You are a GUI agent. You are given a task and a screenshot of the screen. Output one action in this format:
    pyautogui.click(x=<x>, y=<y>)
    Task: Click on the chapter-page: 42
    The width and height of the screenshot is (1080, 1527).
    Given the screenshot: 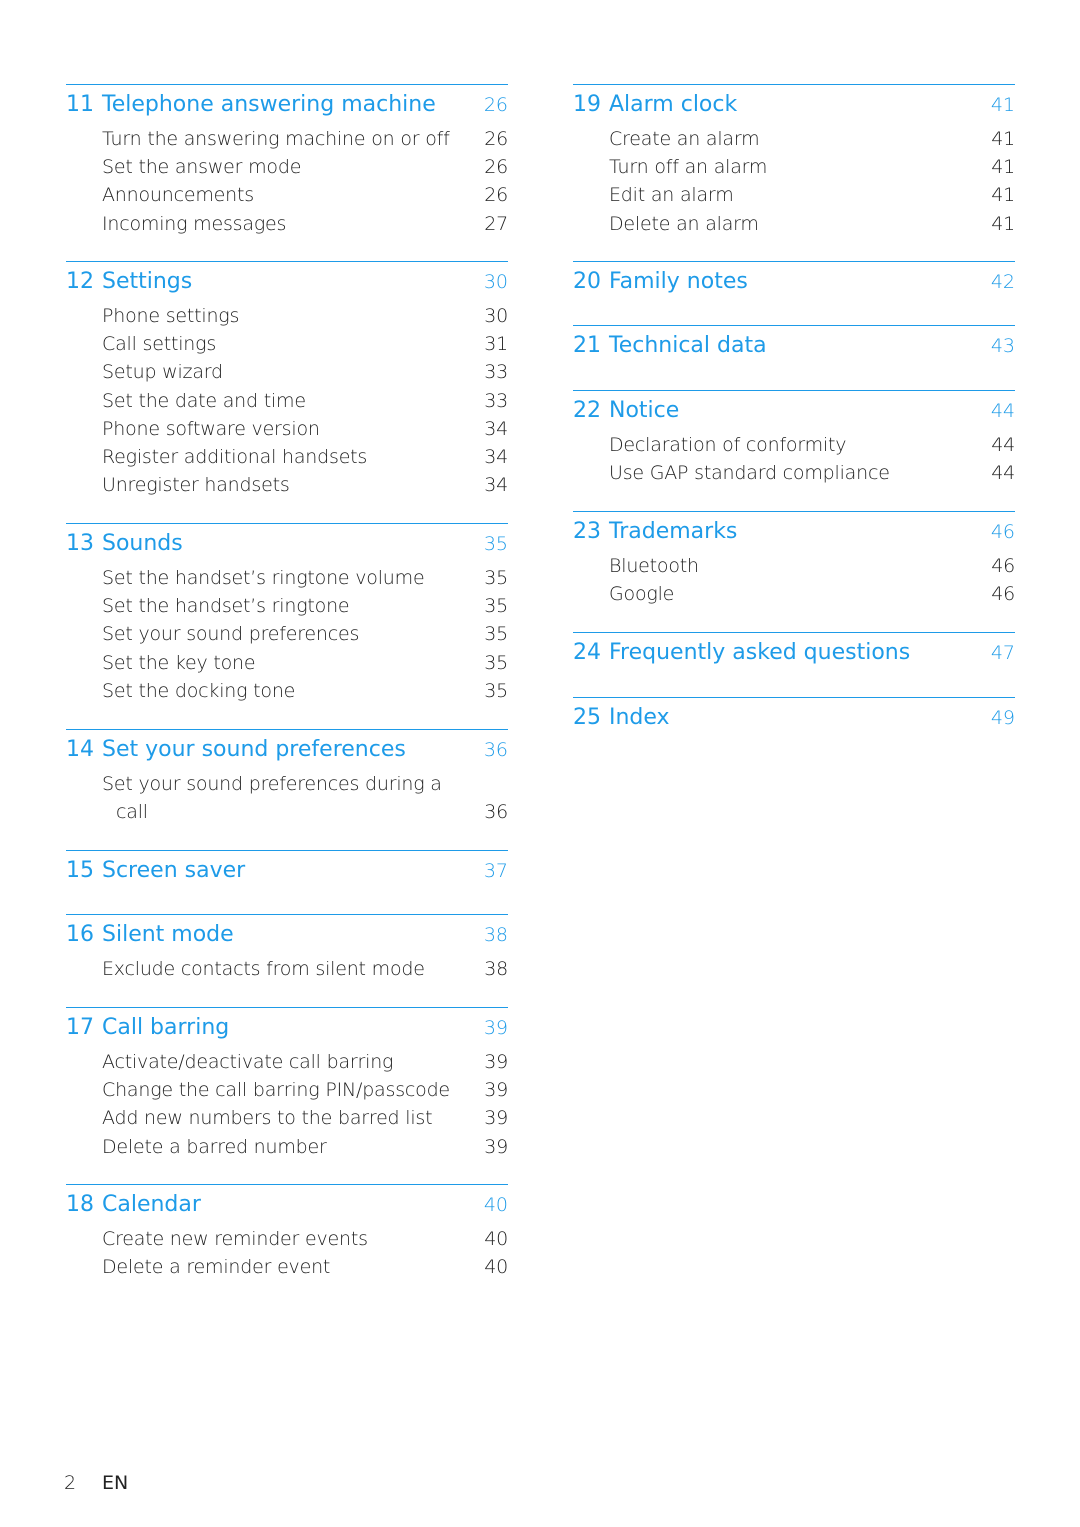 What is the action you would take?
    pyautogui.click(x=1002, y=282)
    